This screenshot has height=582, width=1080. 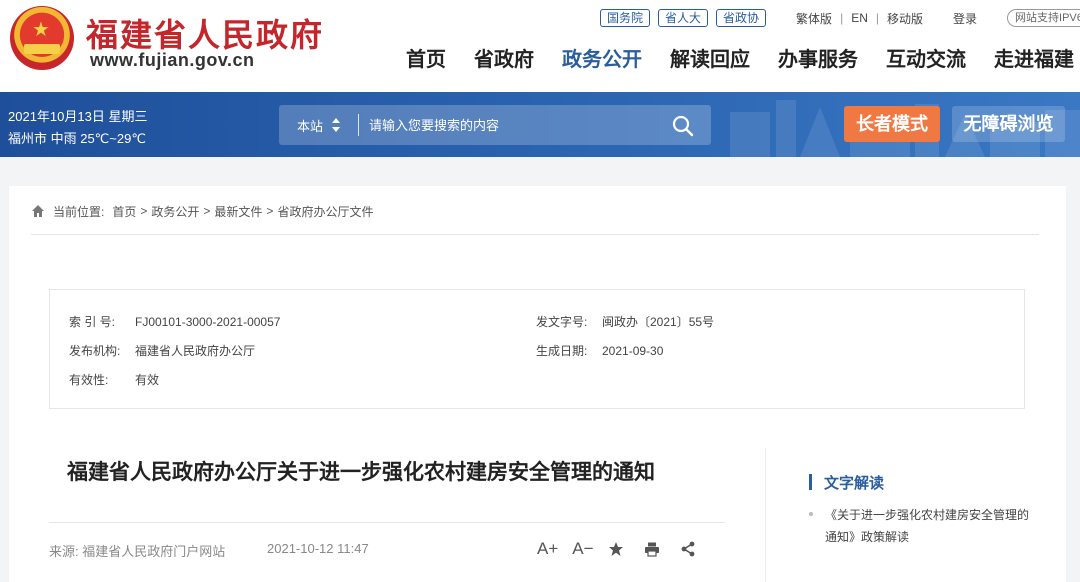 I want to click on login-link: 登录, so click(x=965, y=18).